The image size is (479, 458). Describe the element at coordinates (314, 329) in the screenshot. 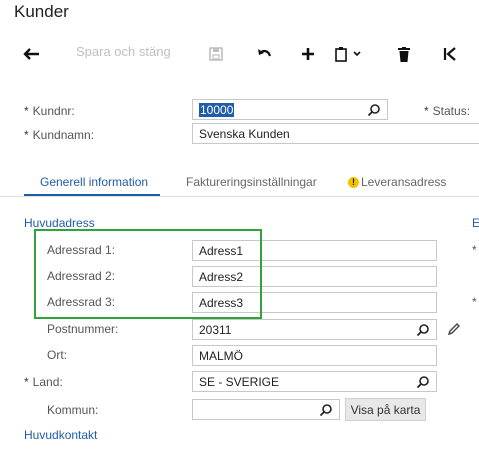

I see `postal-code-field: 20311` at that location.